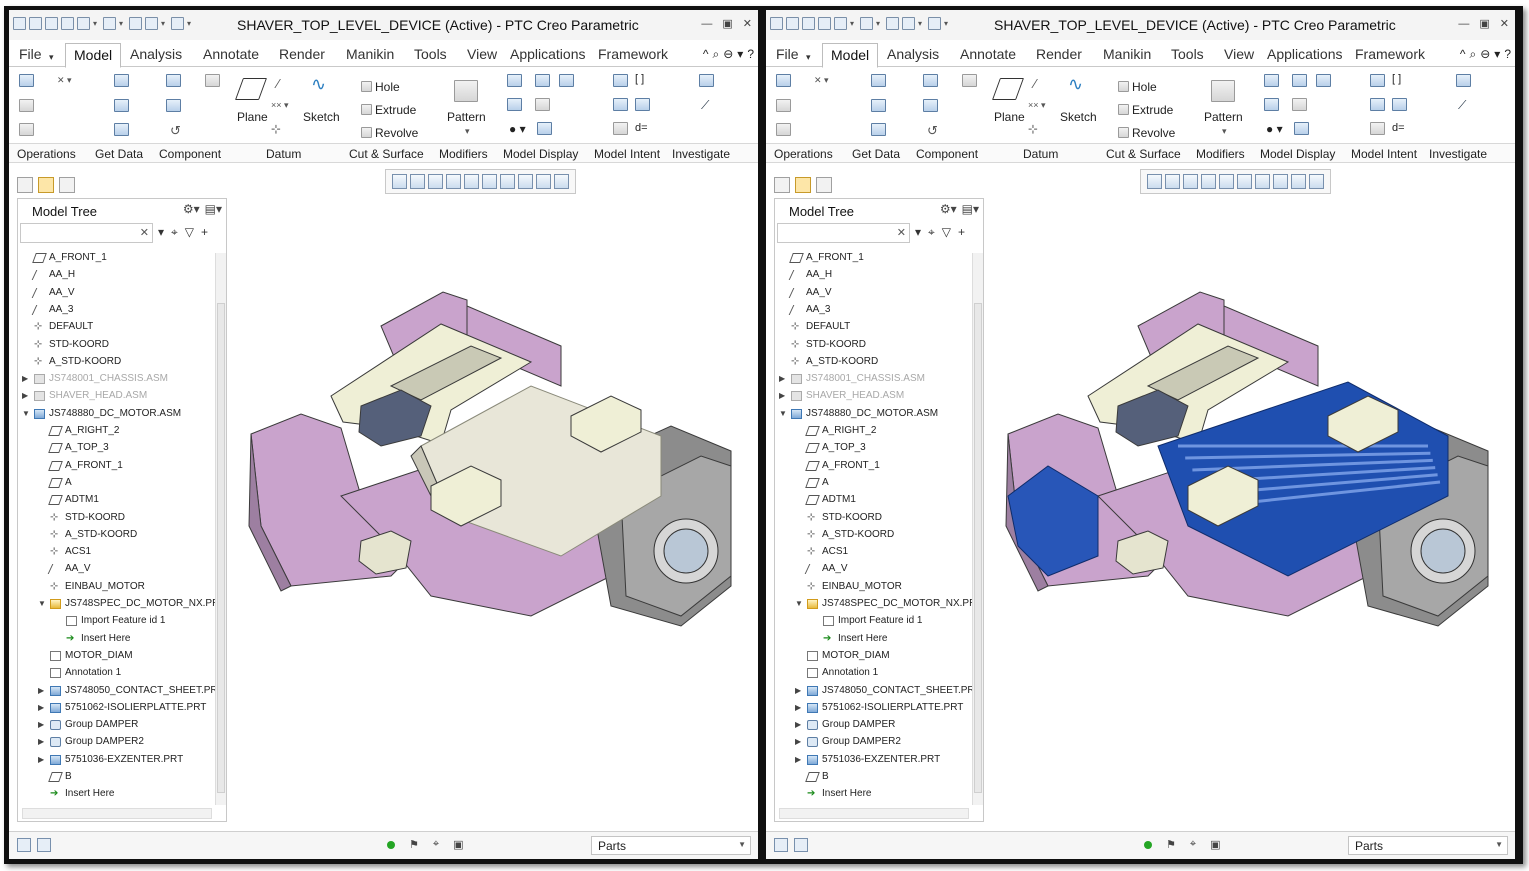 The image size is (1529, 871). I want to click on selection-filter-select: Parts ▼, so click(671, 845).